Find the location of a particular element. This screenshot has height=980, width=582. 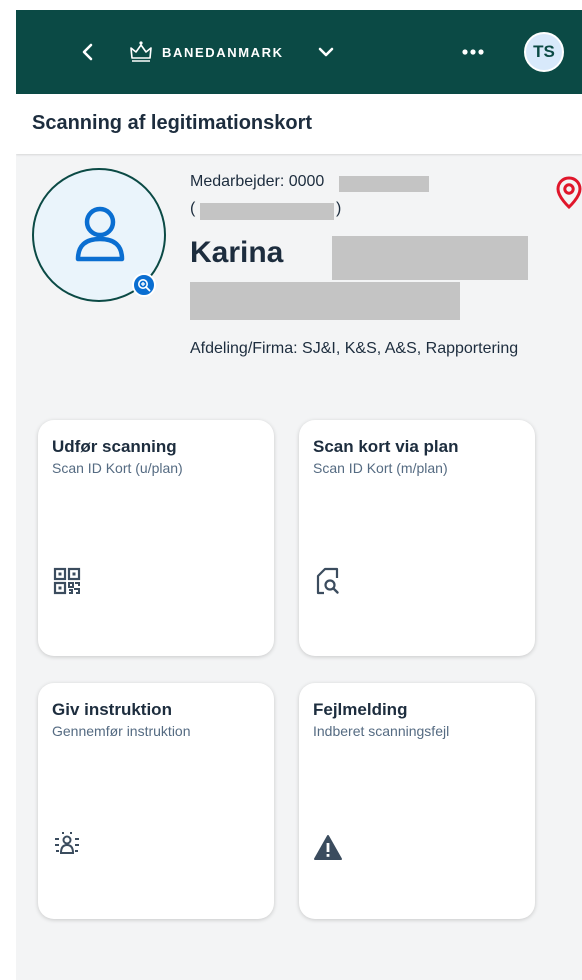

tile-subtitle: Gennemfør instruktion is located at coordinates (121, 731).